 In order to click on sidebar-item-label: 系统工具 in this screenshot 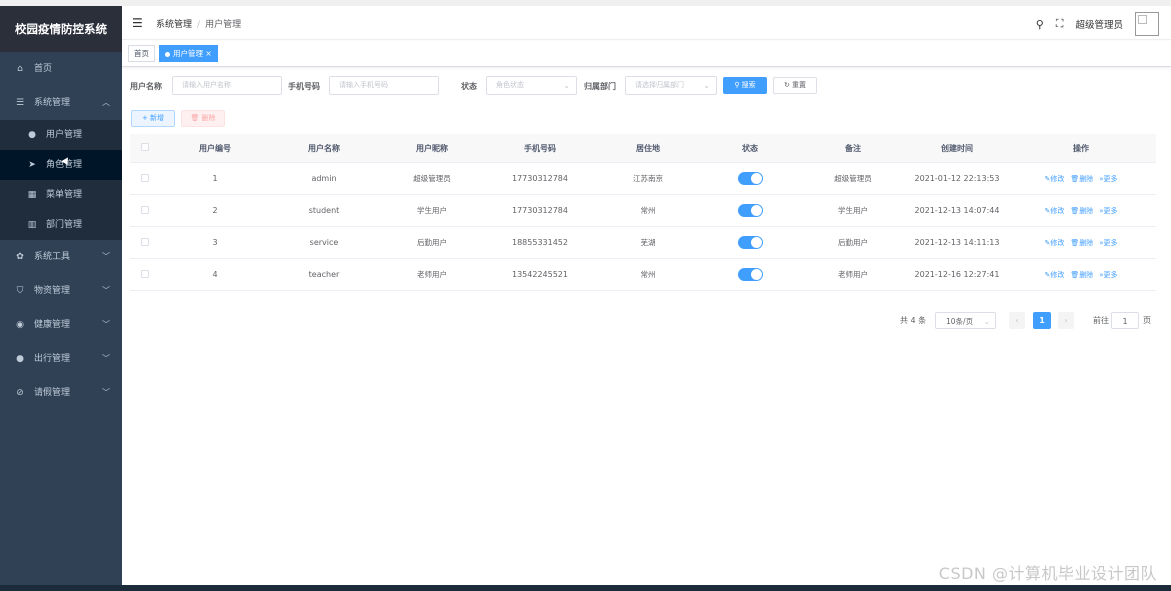, I will do `click(52, 257)`.